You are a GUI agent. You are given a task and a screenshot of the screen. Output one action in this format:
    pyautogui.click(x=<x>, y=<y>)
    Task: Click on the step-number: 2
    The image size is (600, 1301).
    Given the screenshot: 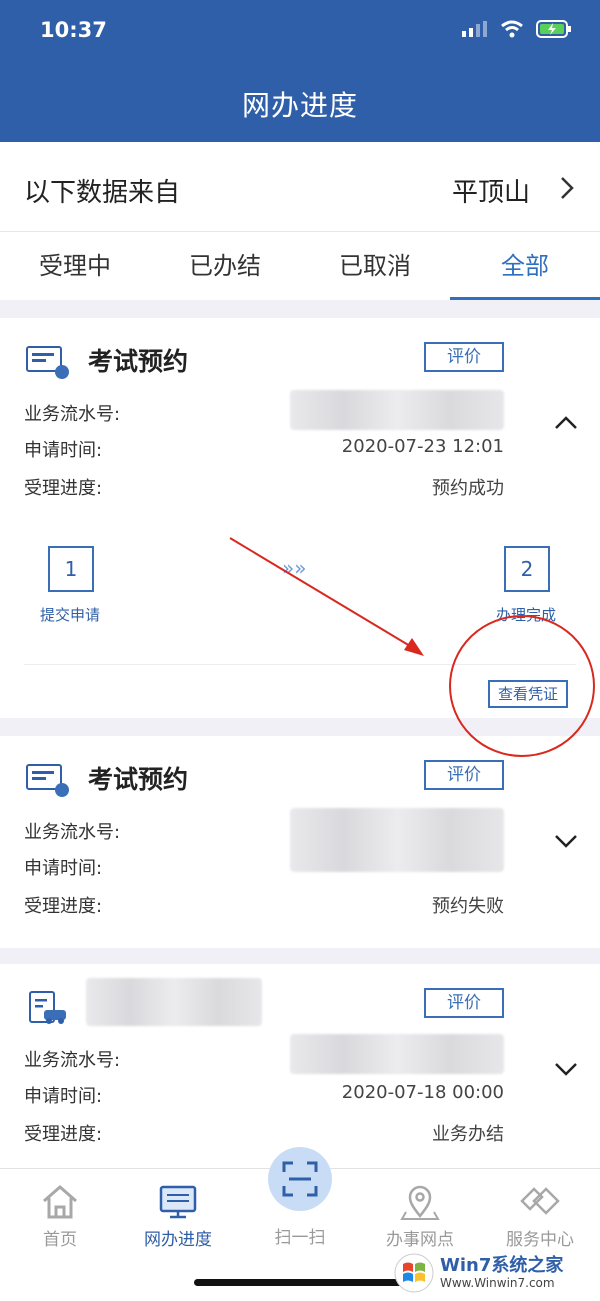 What is the action you would take?
    pyautogui.click(x=527, y=569)
    